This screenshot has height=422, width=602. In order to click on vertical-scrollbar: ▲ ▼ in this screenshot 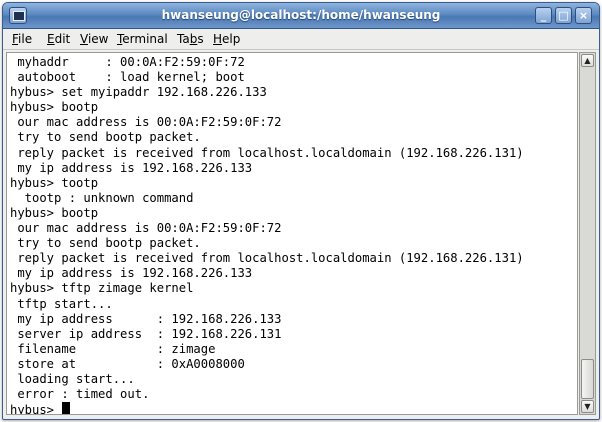, I will do `click(587, 233)`.